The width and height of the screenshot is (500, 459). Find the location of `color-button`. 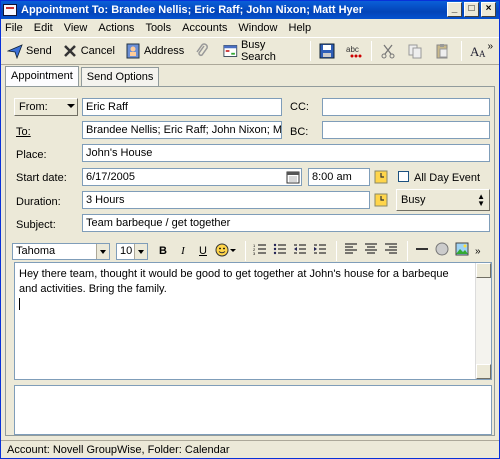

color-button is located at coordinates (442, 251).